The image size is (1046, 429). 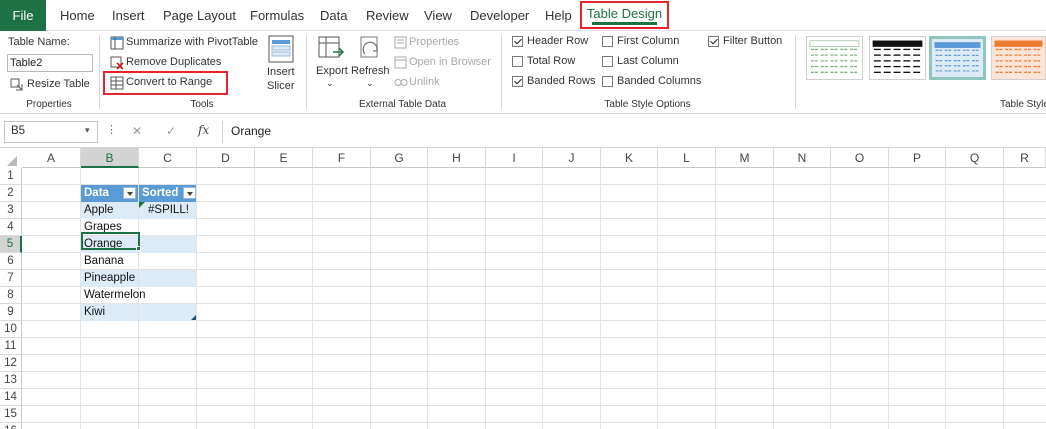 I want to click on column-header-r: R, so click(x=1025, y=158).